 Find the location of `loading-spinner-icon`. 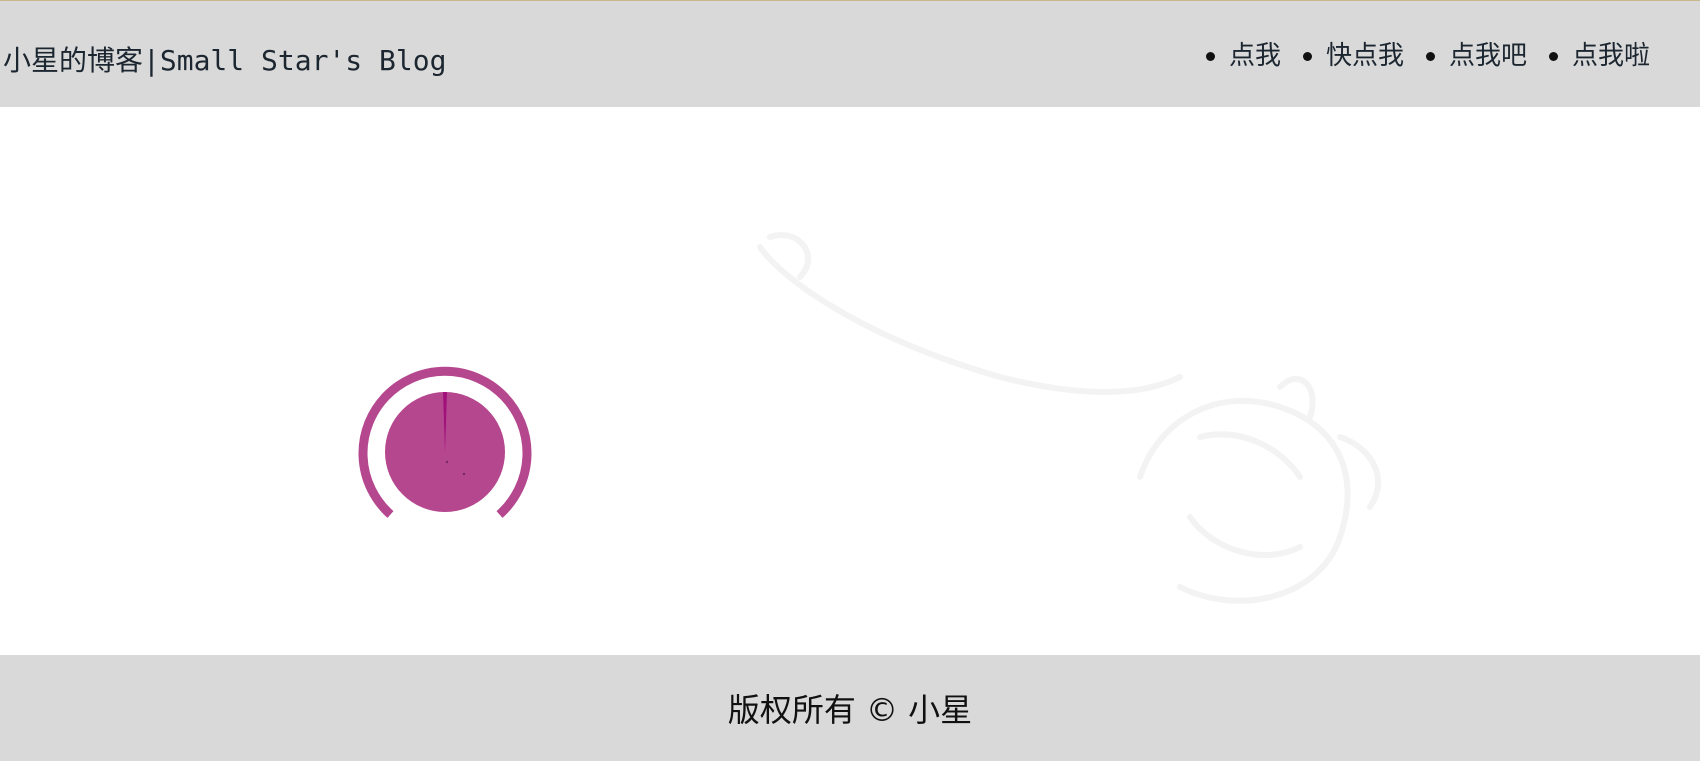

loading-spinner-icon is located at coordinates (445, 442).